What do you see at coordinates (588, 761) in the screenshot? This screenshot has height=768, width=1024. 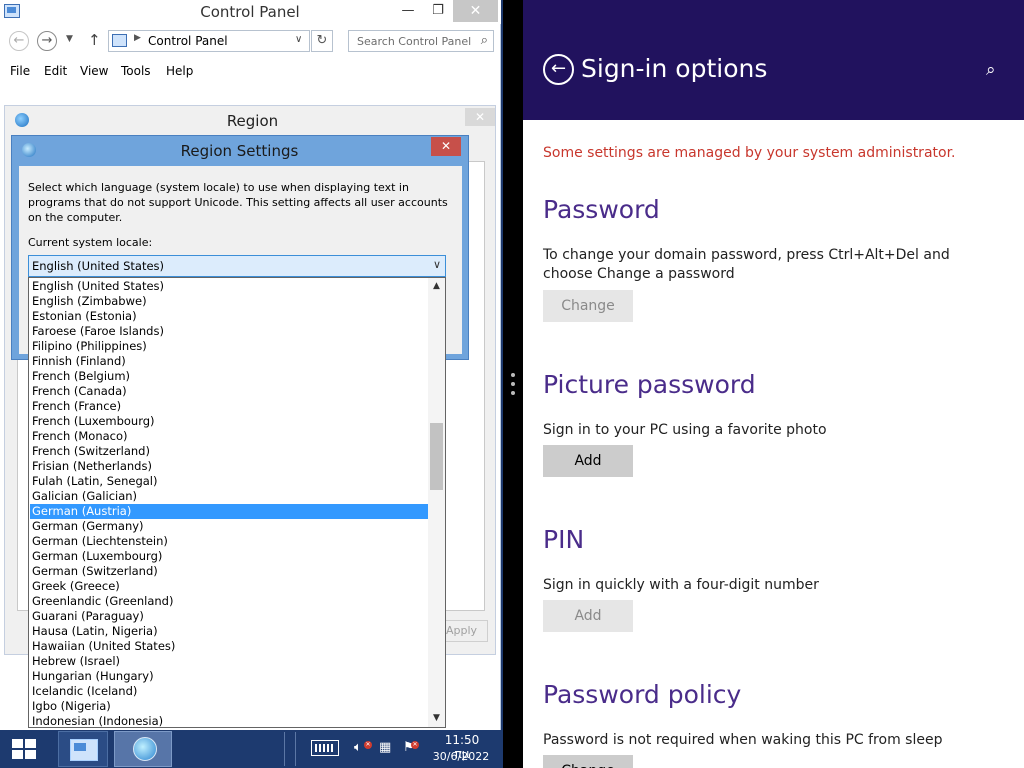 I see `change-policy-button: Change` at bounding box center [588, 761].